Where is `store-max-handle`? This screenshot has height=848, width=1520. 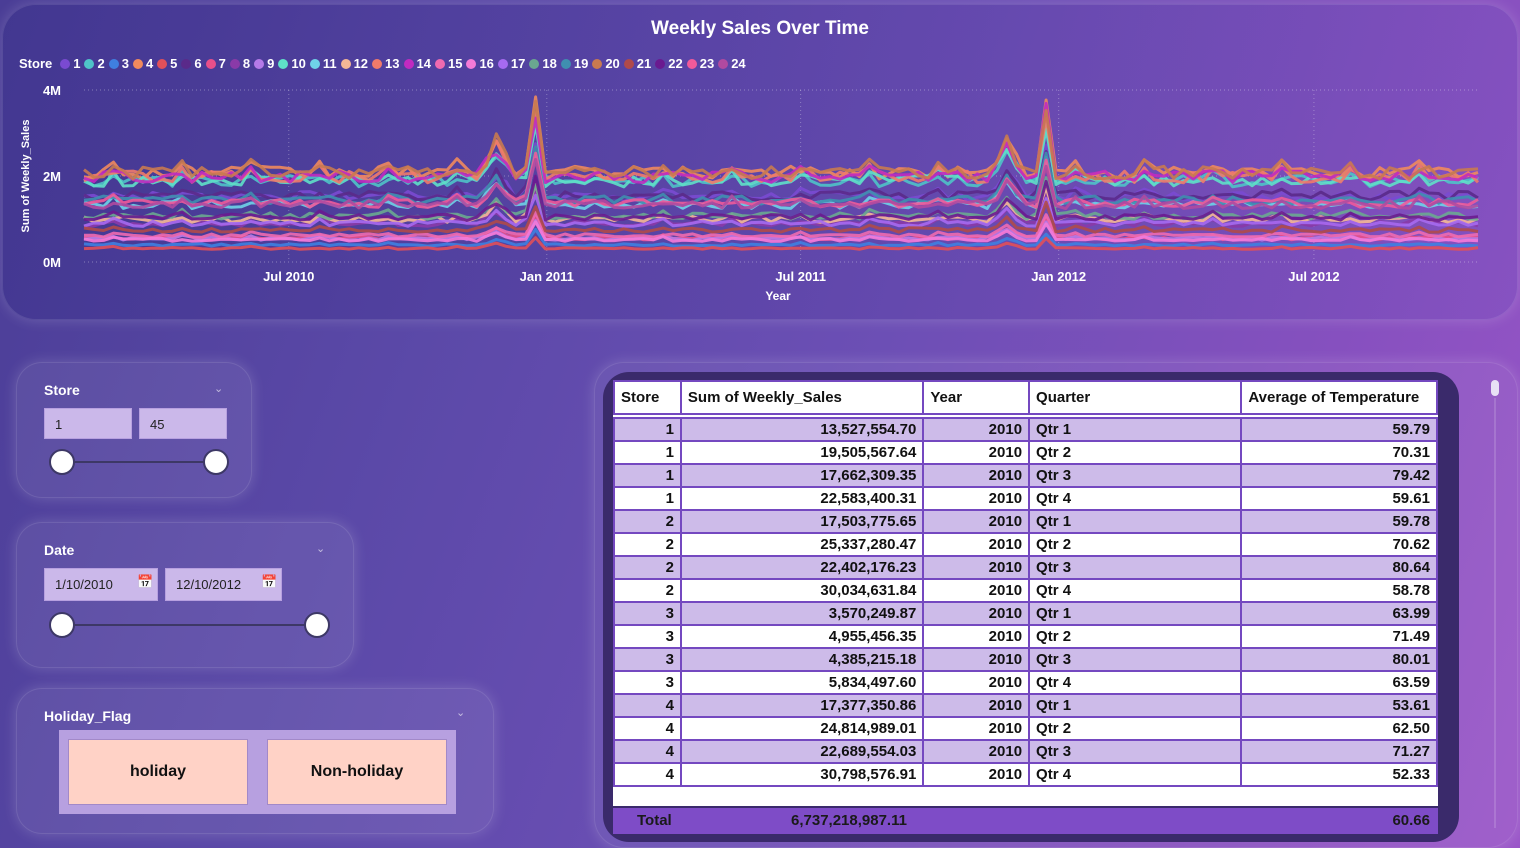 store-max-handle is located at coordinates (216, 462).